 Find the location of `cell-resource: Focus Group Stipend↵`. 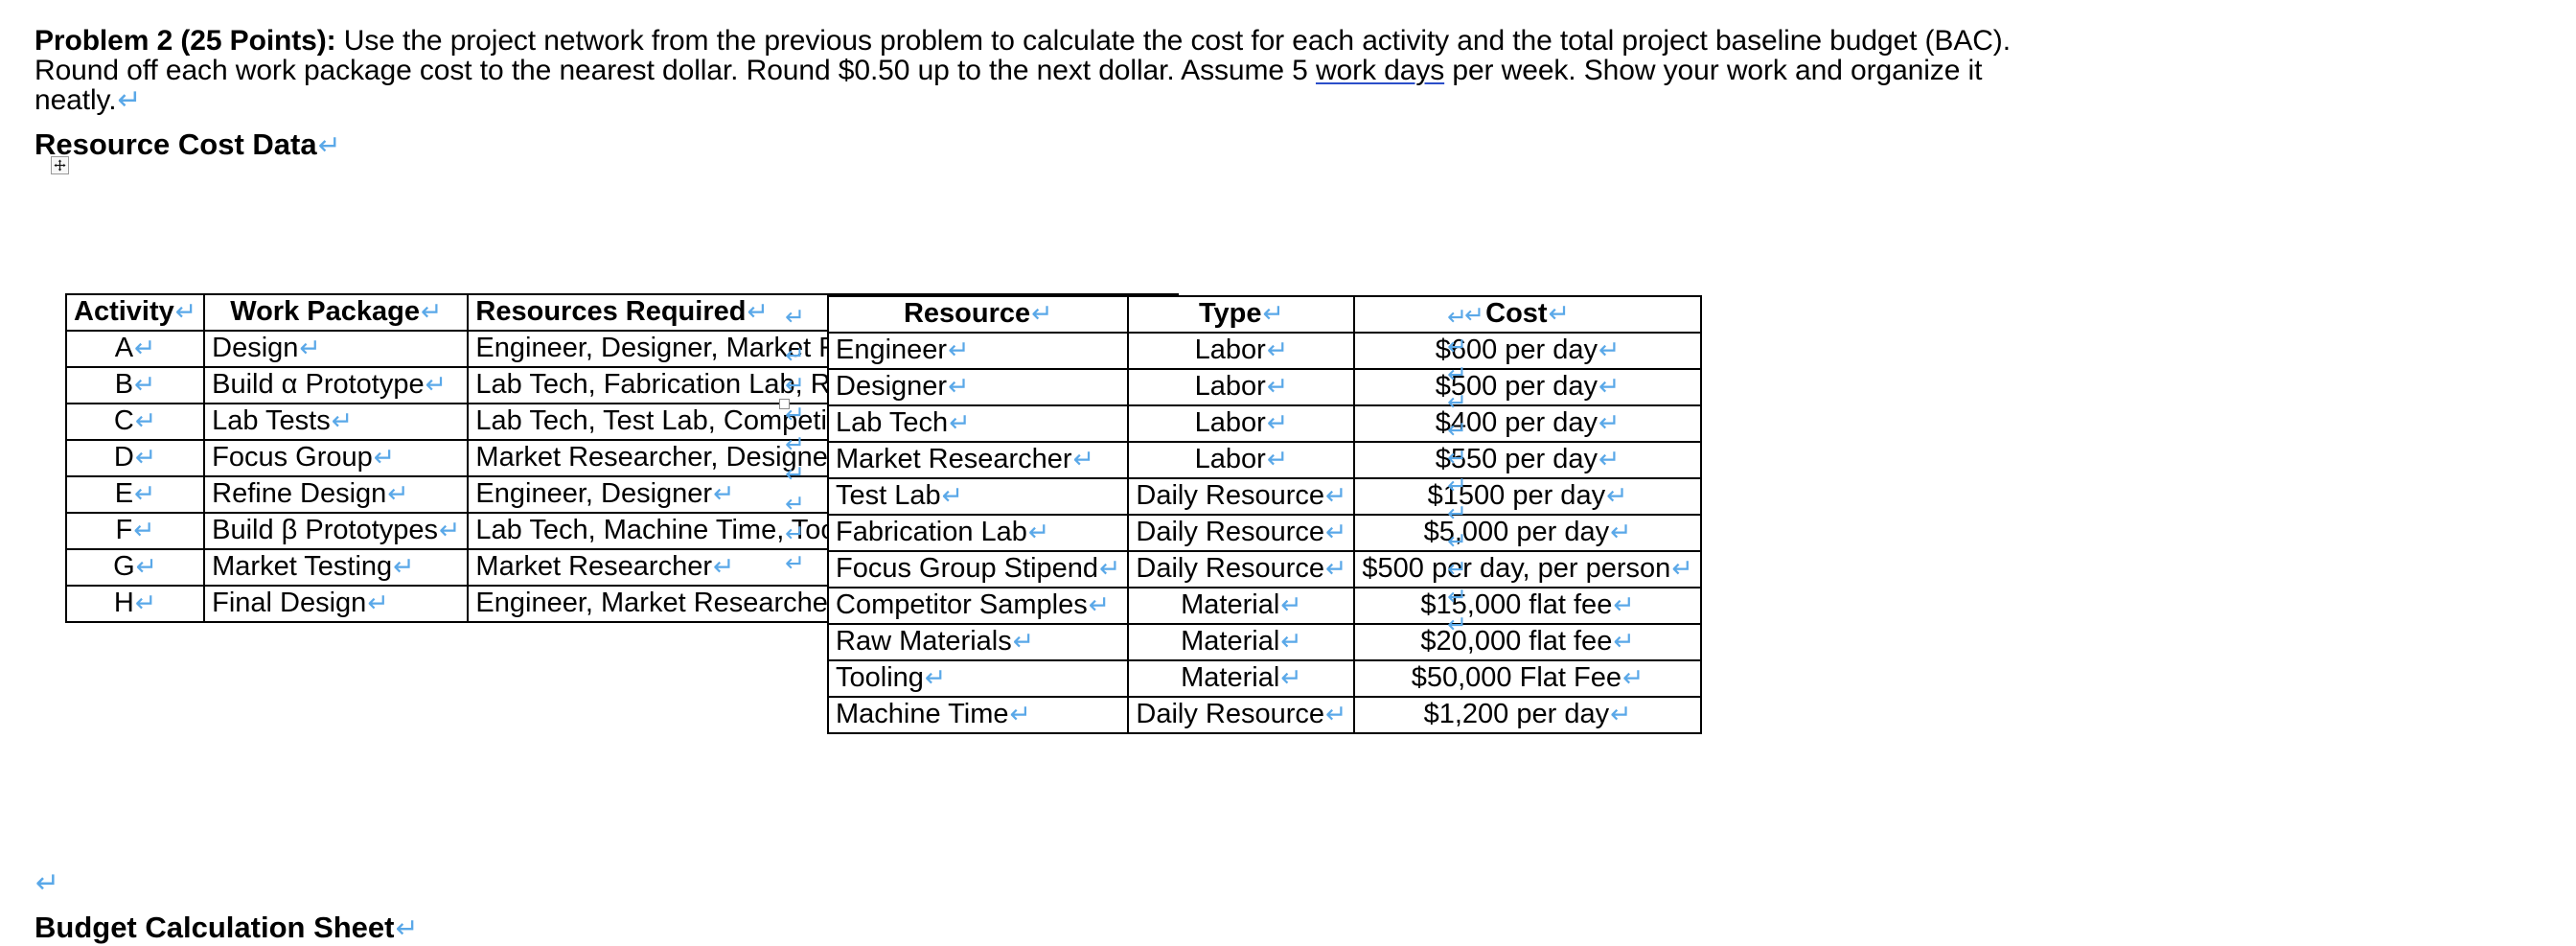

cell-resource: Focus Group Stipend↵ is located at coordinates (978, 569).